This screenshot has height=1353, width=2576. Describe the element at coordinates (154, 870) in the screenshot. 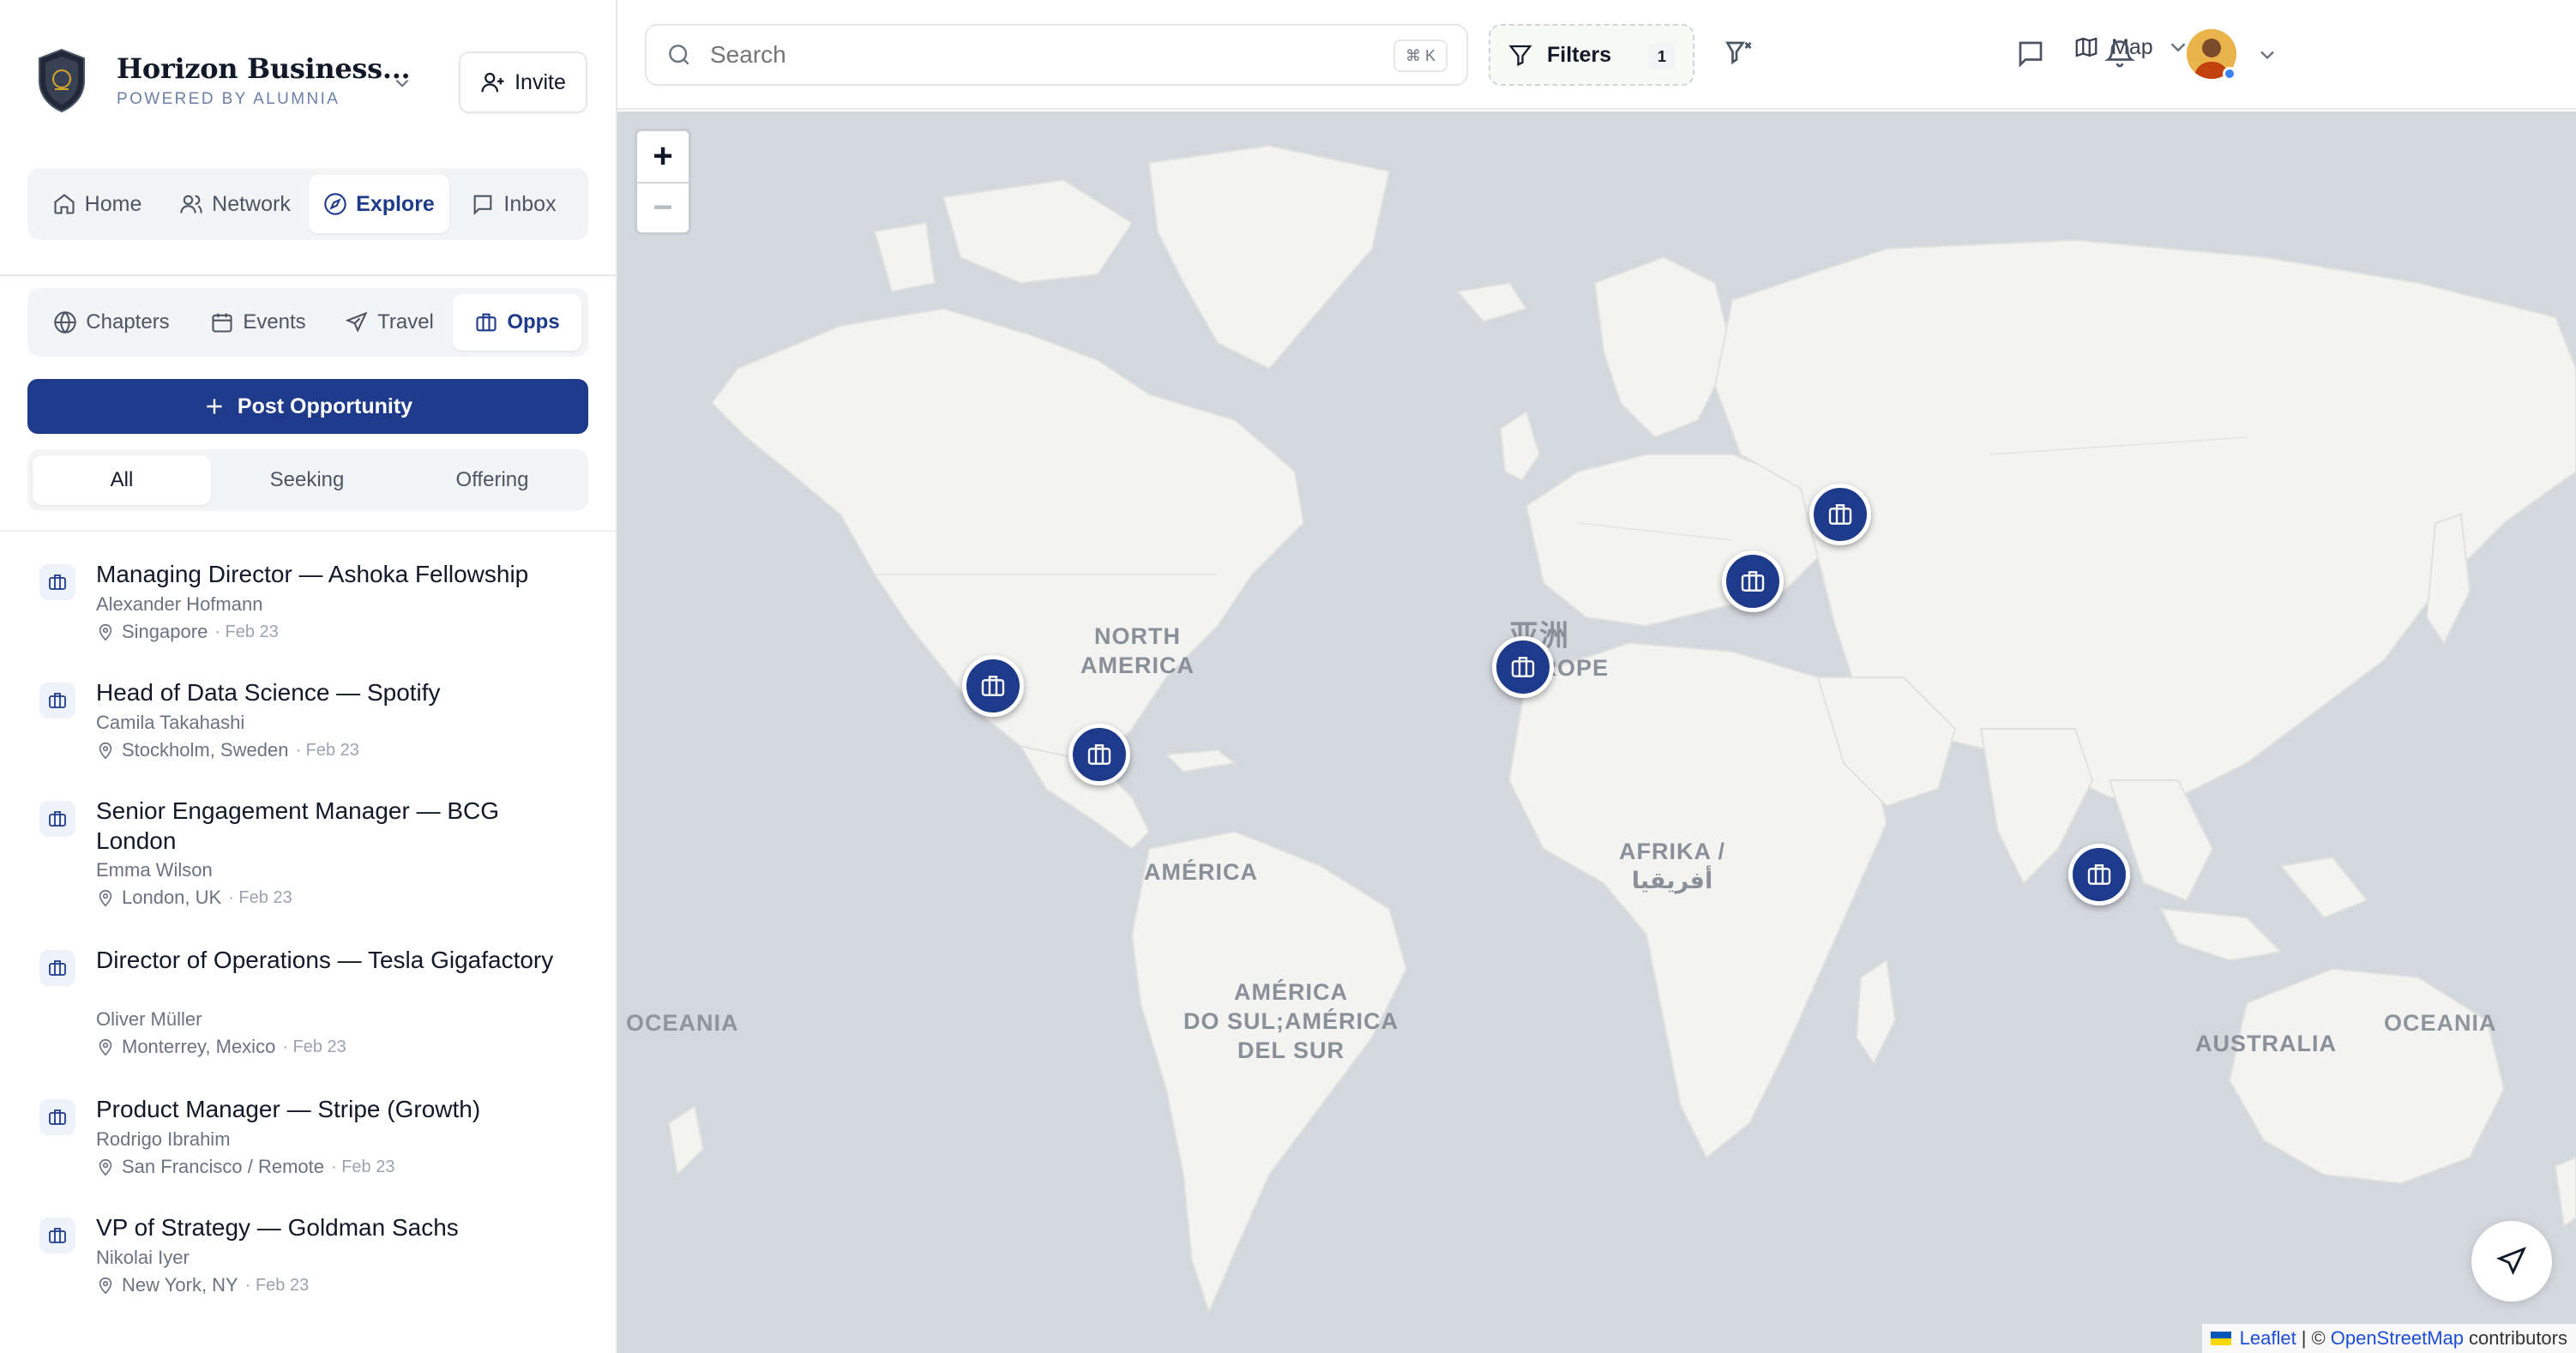

I see `opportunity-person: Emma Wilson` at that location.